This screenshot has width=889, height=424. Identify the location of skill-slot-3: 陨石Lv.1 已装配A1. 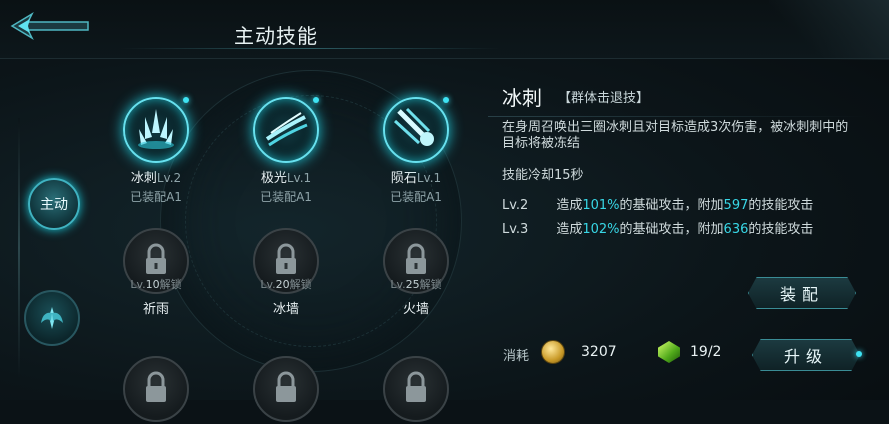
(416, 151).